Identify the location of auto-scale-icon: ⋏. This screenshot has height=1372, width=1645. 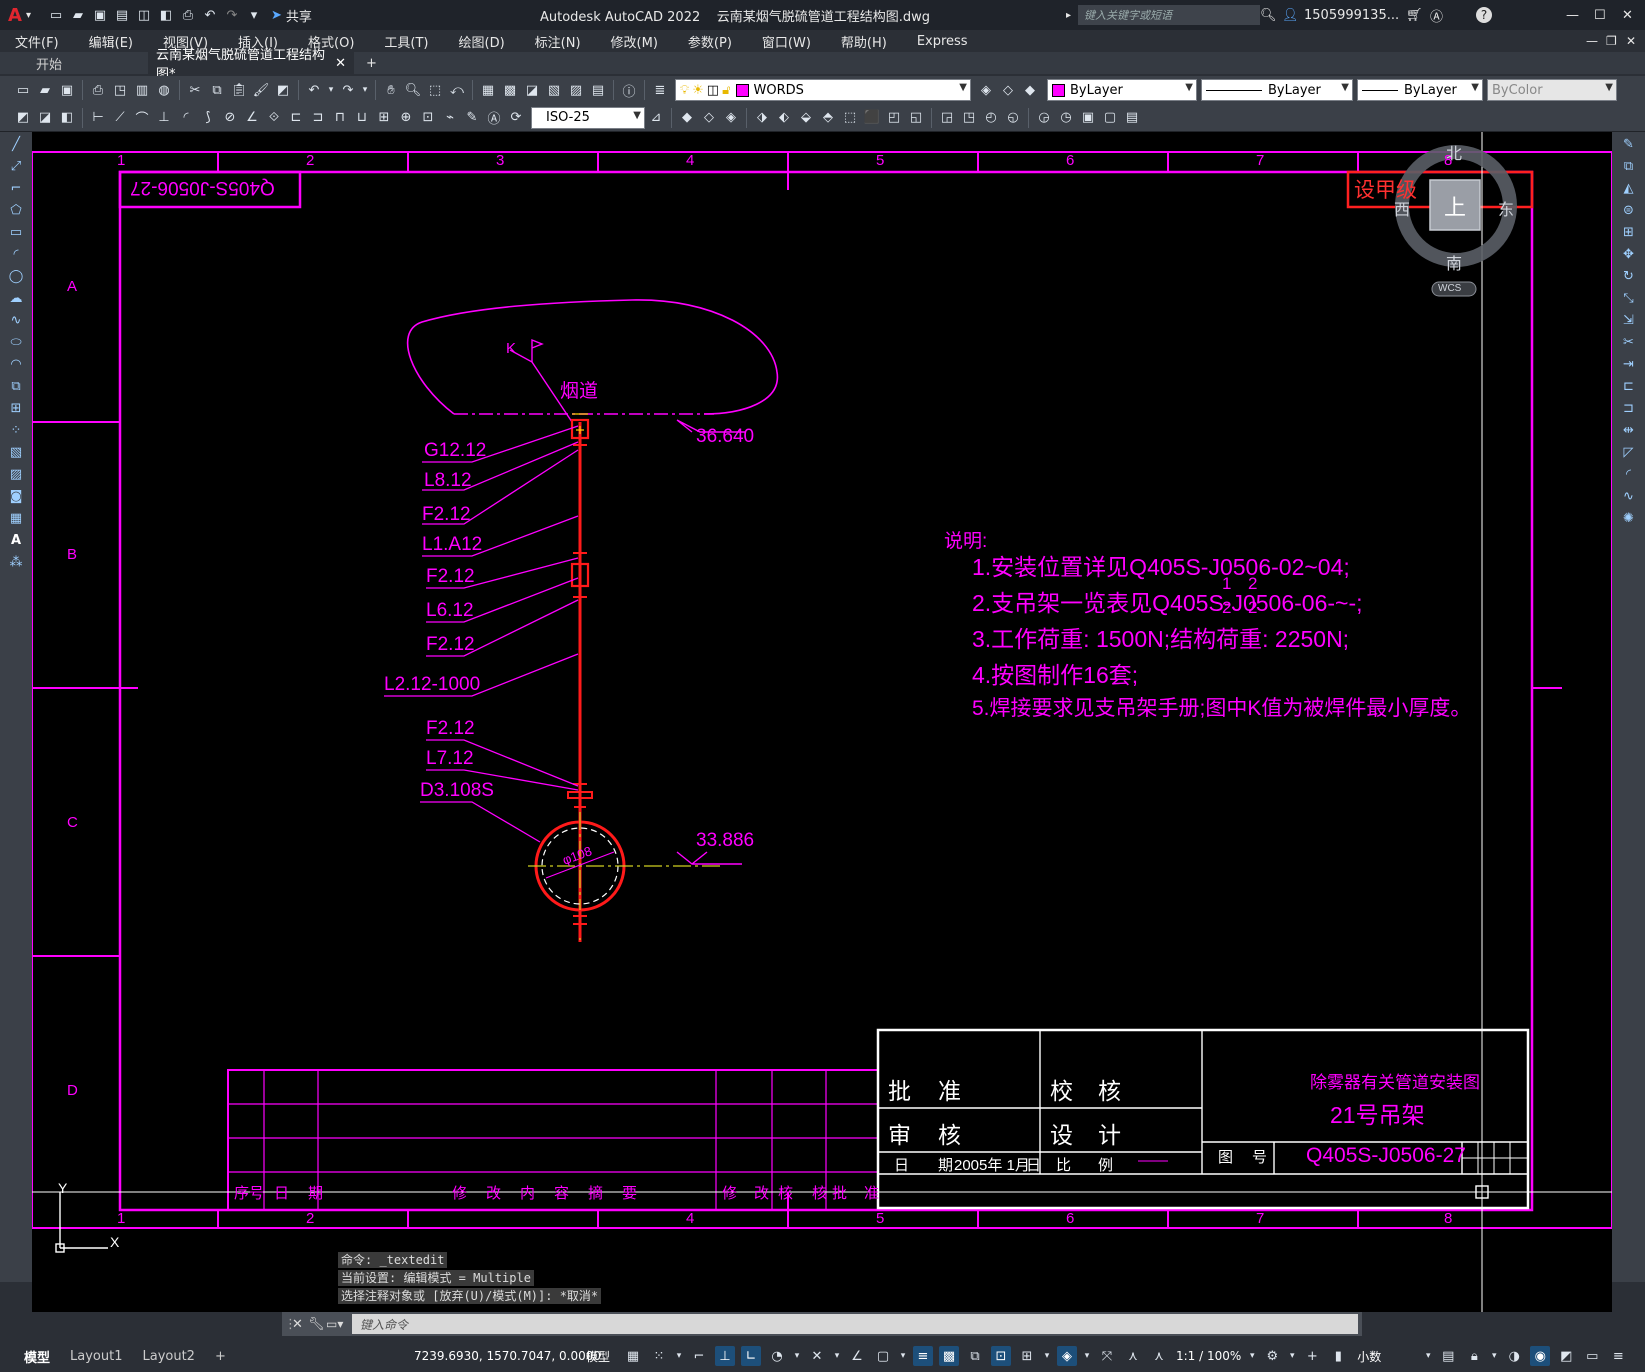
(1159, 1356).